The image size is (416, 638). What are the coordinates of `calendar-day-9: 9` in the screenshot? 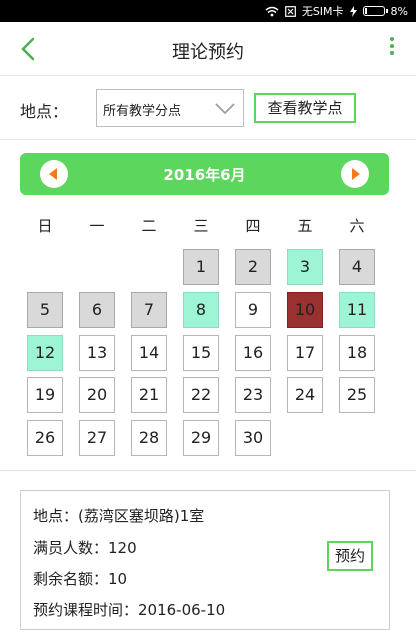 It's located at (253, 310).